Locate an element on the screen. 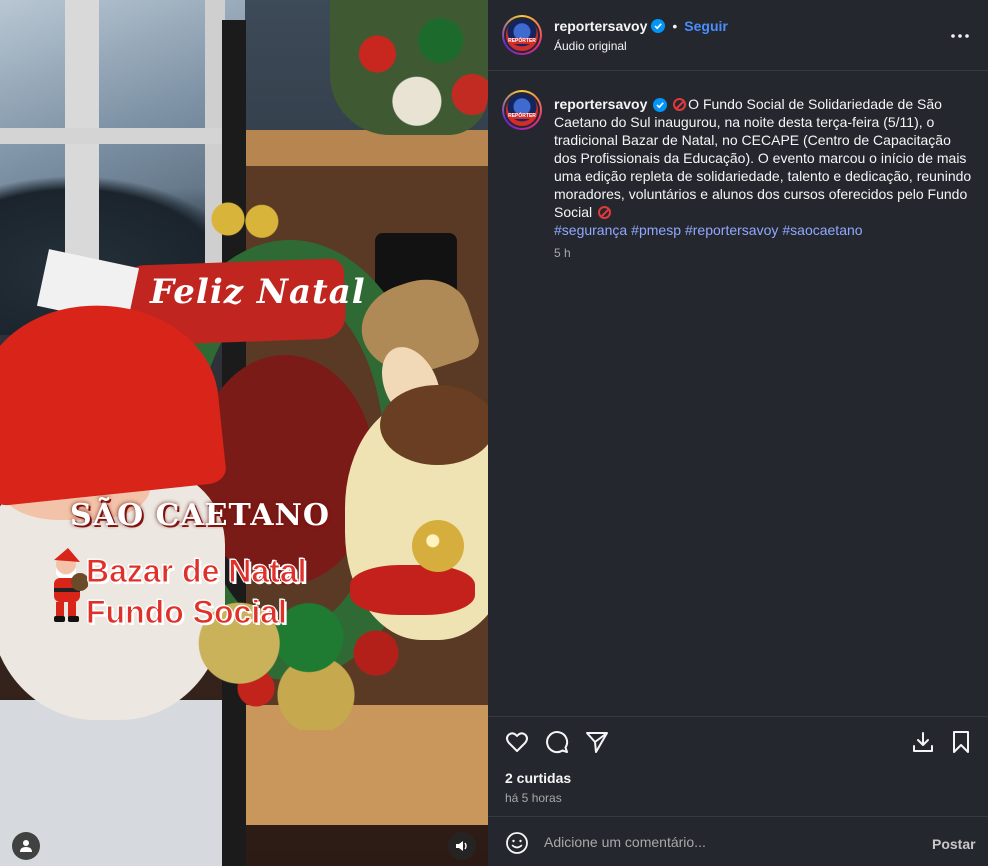  caption-timestamp: 5 h is located at coordinates (562, 253).